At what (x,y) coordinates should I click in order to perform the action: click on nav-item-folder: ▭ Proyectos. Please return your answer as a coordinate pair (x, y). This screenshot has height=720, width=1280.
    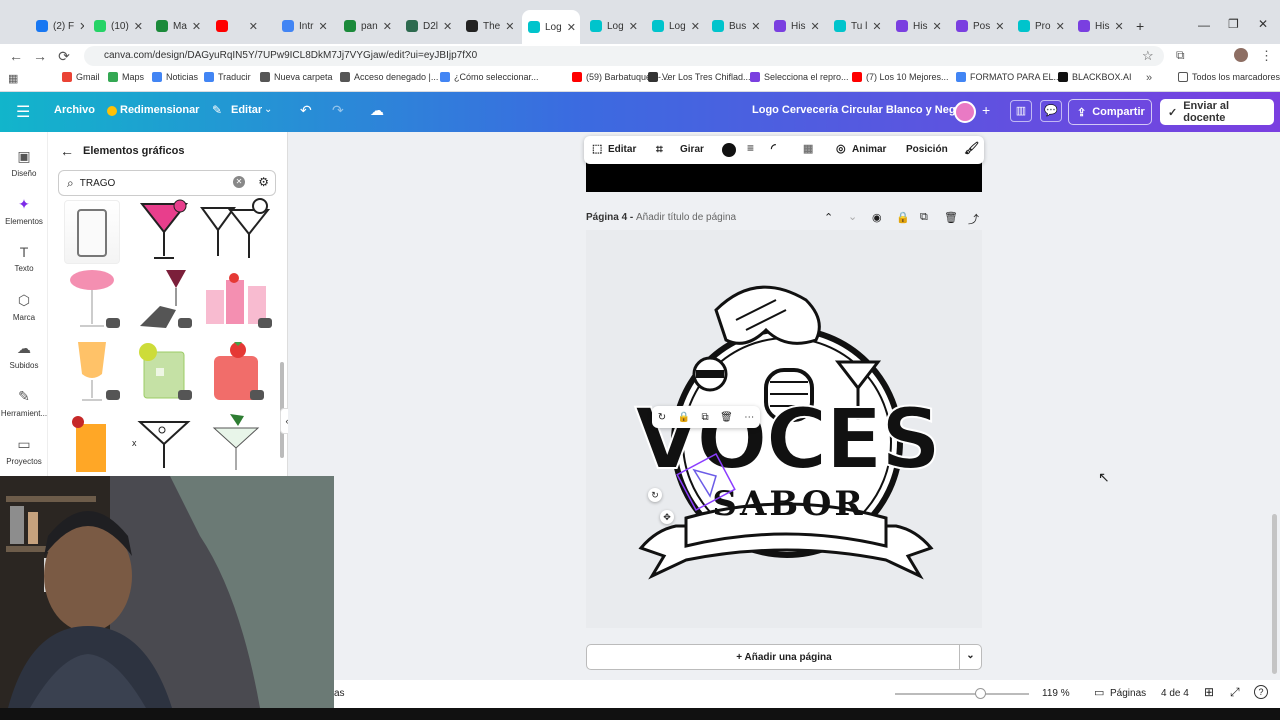
    Looking at the image, I should click on (24, 451).